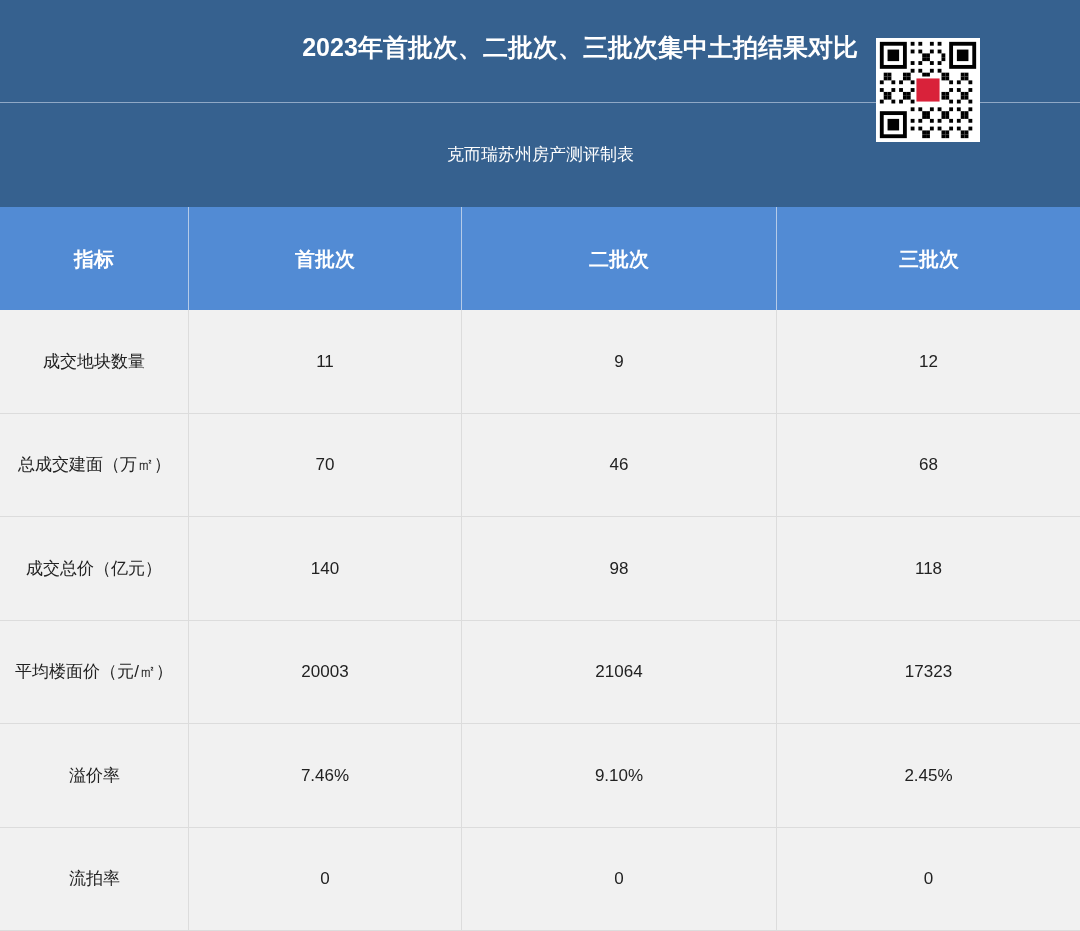  Describe the element at coordinates (94, 465) in the screenshot. I see `table-cell-text: 总成交建面（万㎡）` at that location.